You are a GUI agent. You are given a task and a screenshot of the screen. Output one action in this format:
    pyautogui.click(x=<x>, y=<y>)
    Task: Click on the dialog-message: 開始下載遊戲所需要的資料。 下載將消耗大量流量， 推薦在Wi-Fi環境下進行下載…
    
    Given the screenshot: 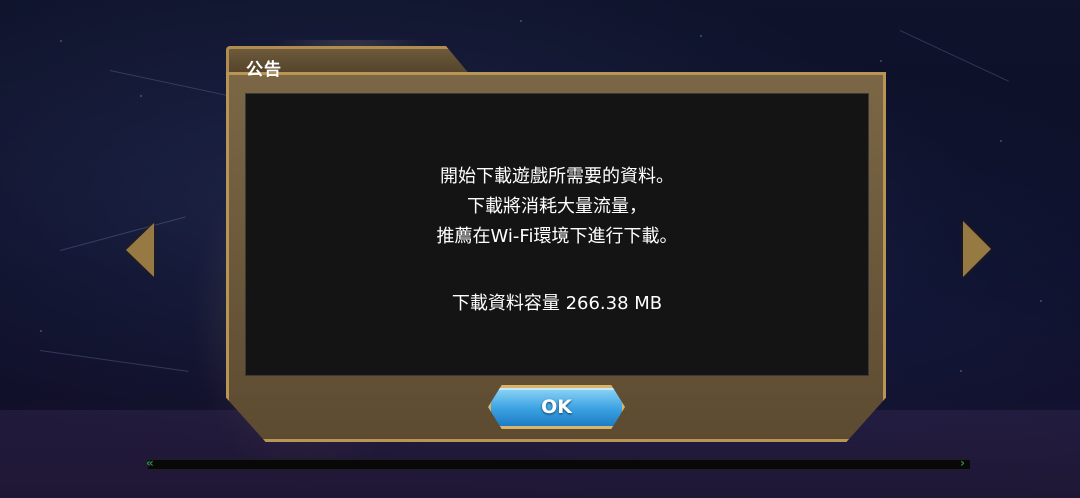 What is the action you would take?
    pyautogui.click(x=557, y=207)
    